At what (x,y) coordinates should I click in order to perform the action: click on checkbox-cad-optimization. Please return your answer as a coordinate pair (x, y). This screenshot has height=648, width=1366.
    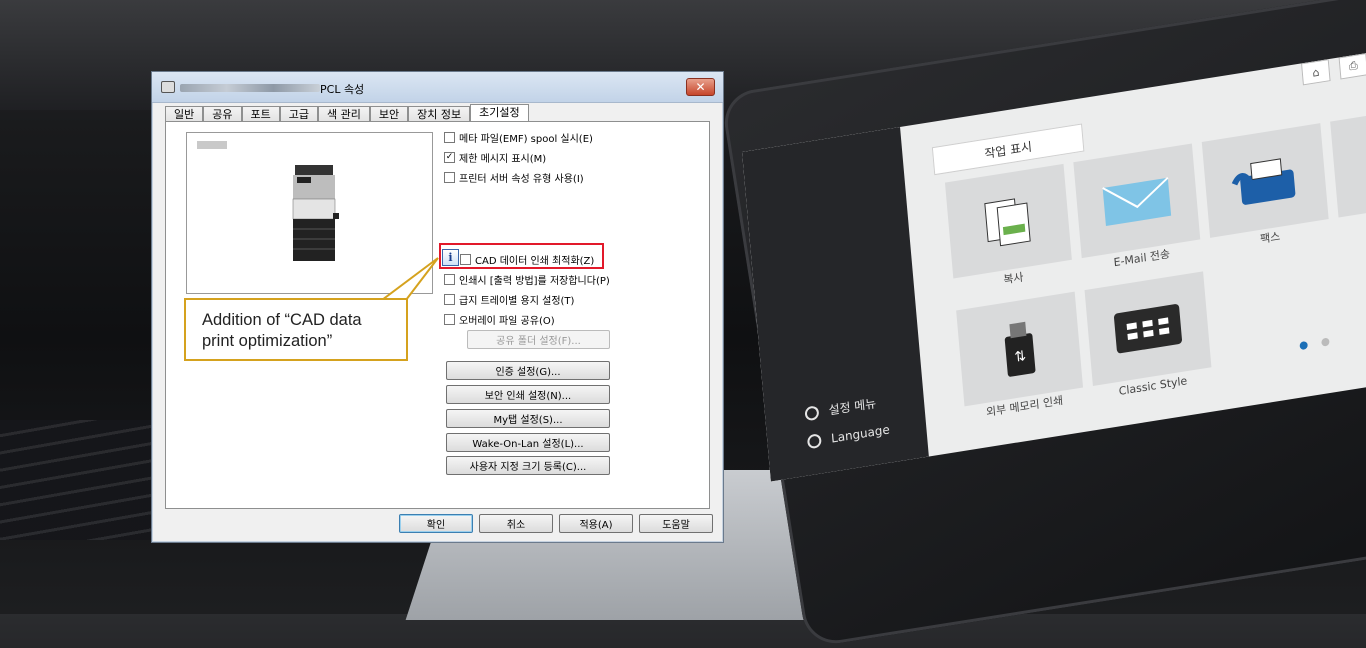
    Looking at the image, I should click on (465, 259).